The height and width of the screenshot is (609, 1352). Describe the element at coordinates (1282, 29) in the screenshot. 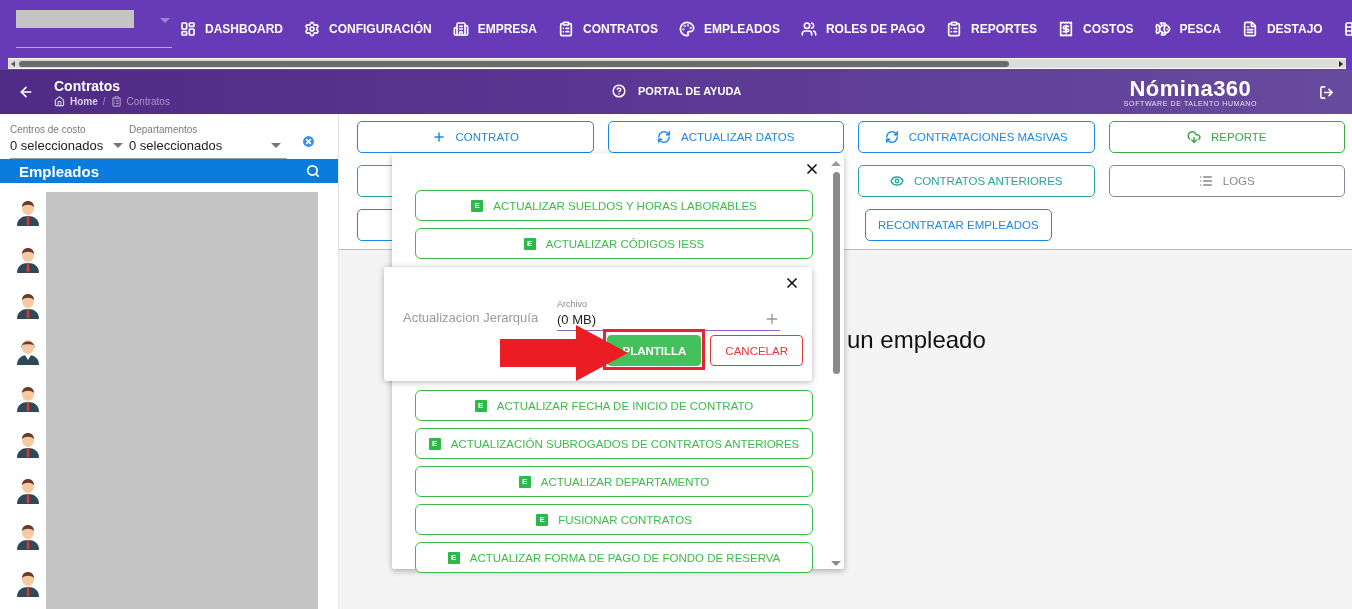

I see `nav-item: DESTAJO` at that location.